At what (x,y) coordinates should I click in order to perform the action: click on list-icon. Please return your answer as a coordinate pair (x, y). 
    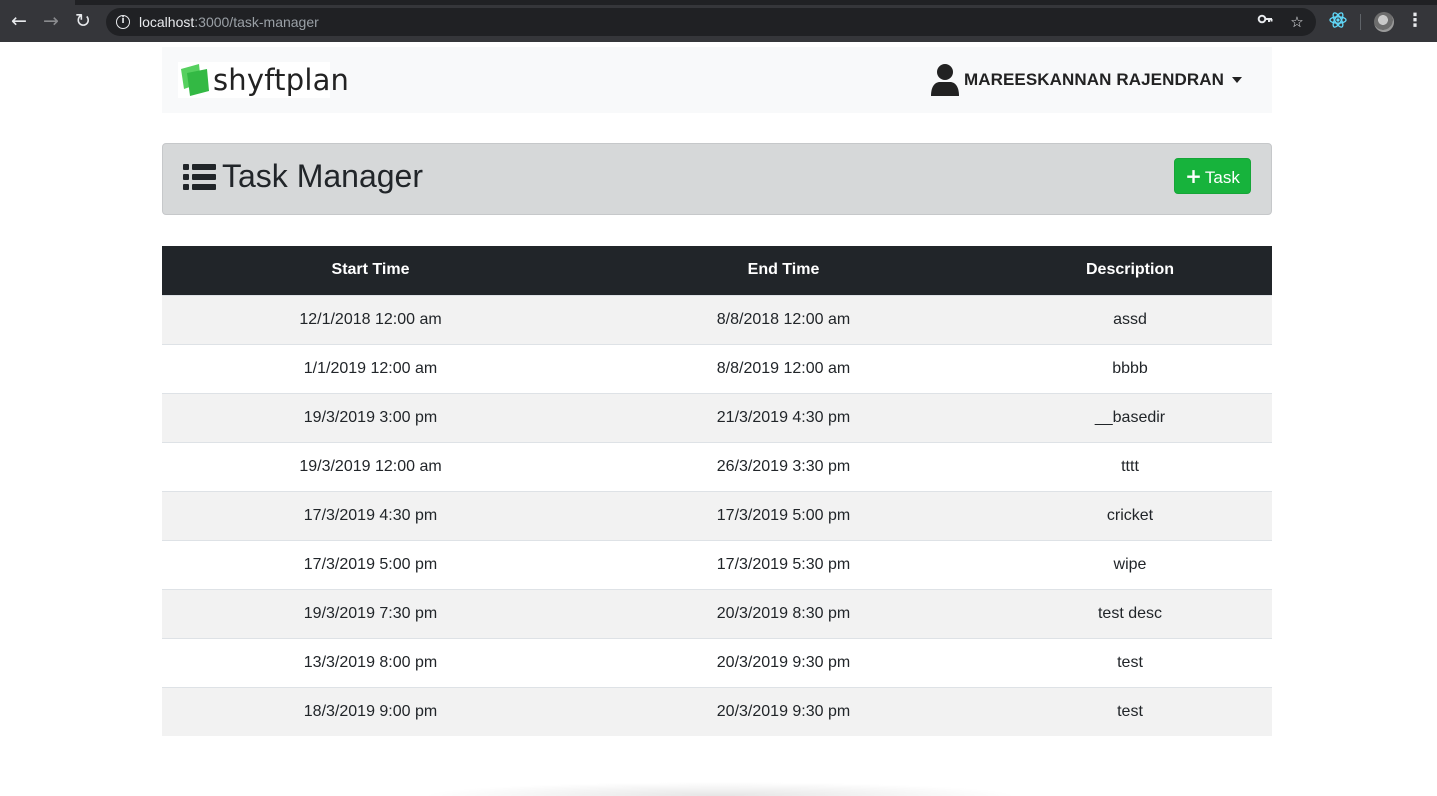
    Looking at the image, I should click on (199, 177).